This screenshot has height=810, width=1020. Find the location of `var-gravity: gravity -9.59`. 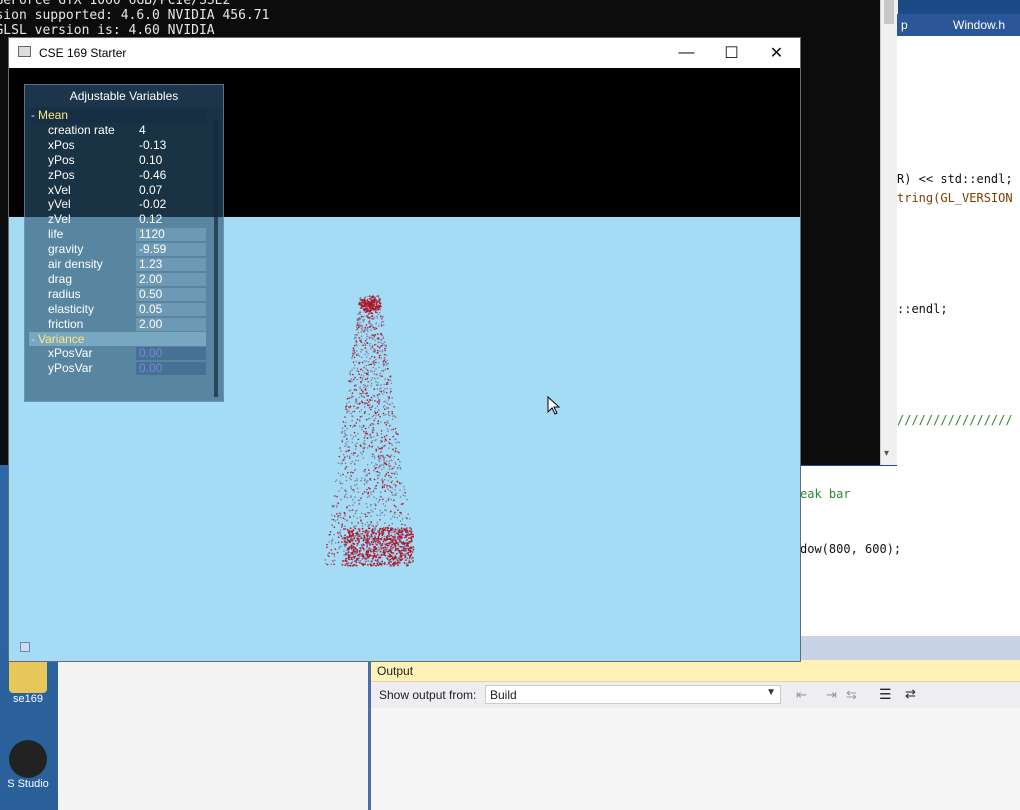

var-gravity: gravity -9.59 is located at coordinates (117, 249).